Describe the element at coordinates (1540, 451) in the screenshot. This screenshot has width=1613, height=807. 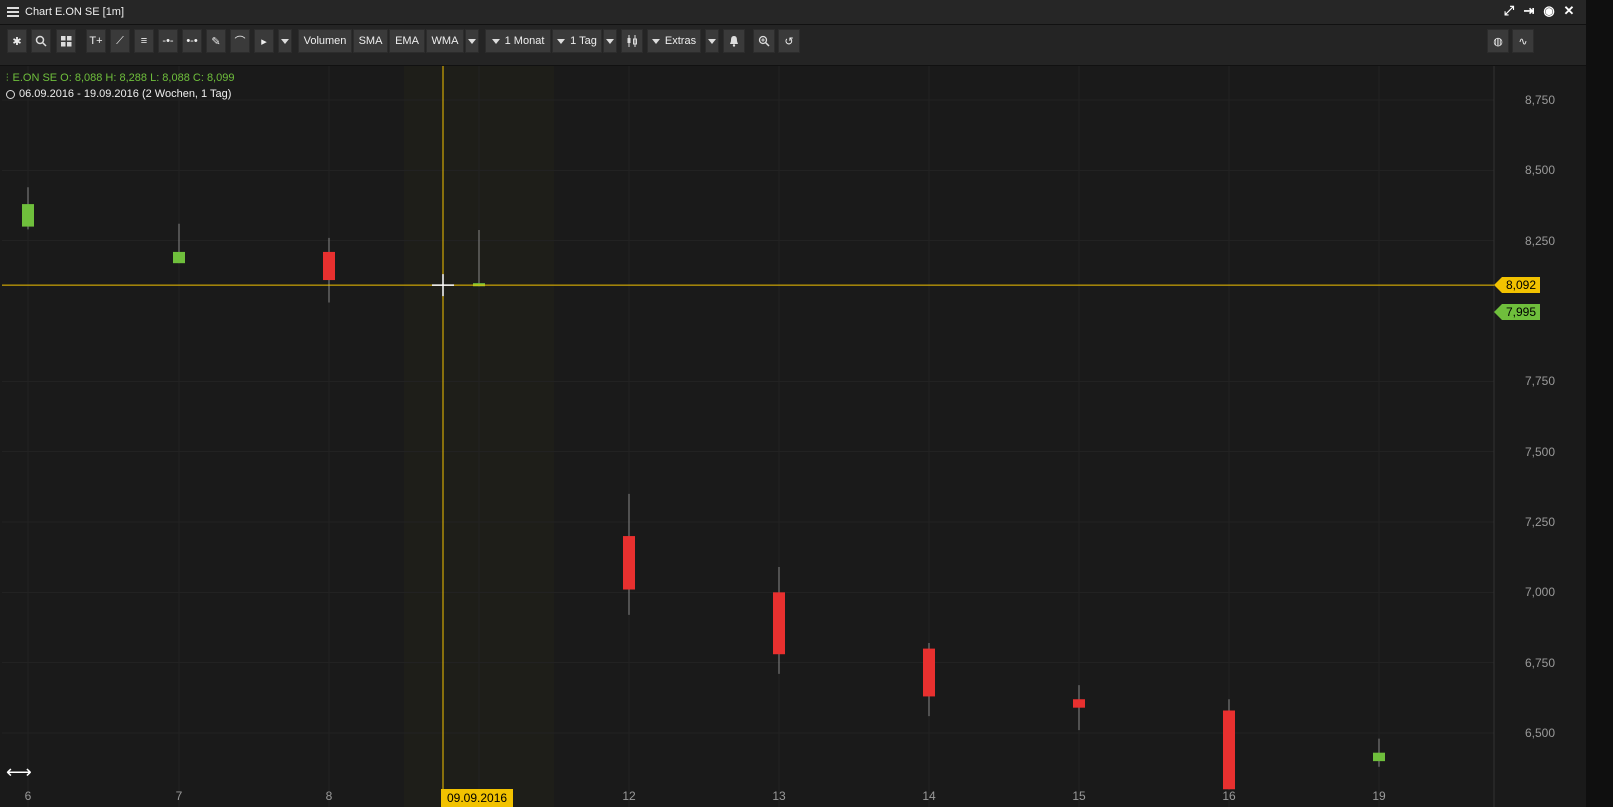
I see `y-tick-label: 7,500` at that location.